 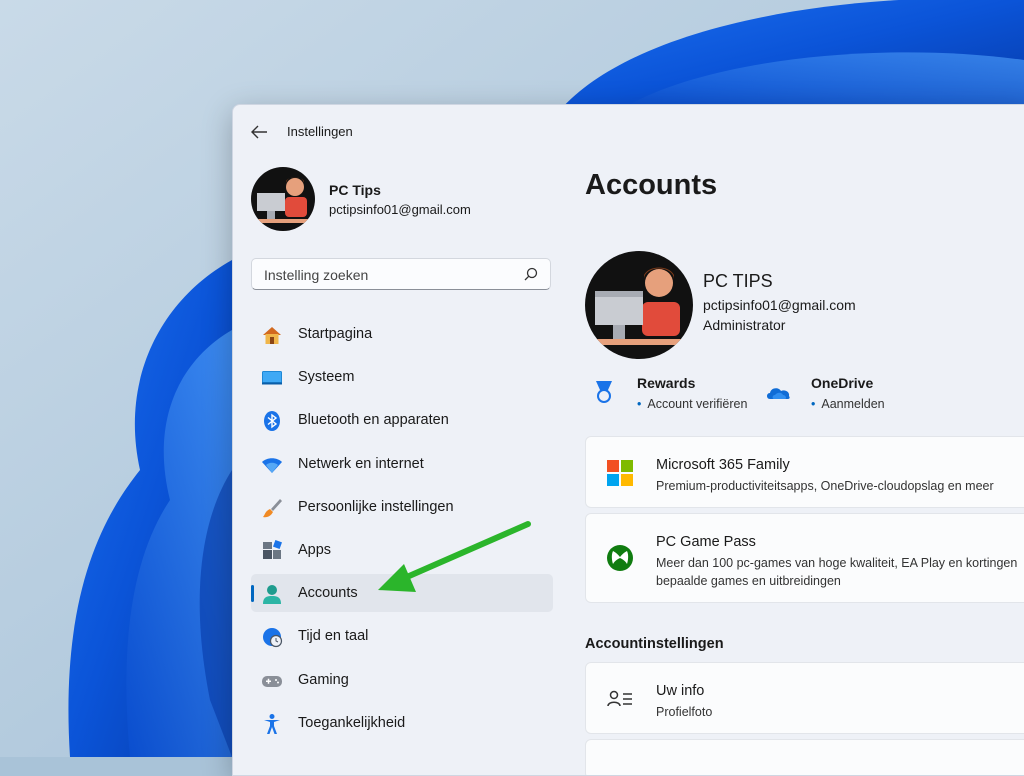 I want to click on brush-icon, so click(x=272, y=508).